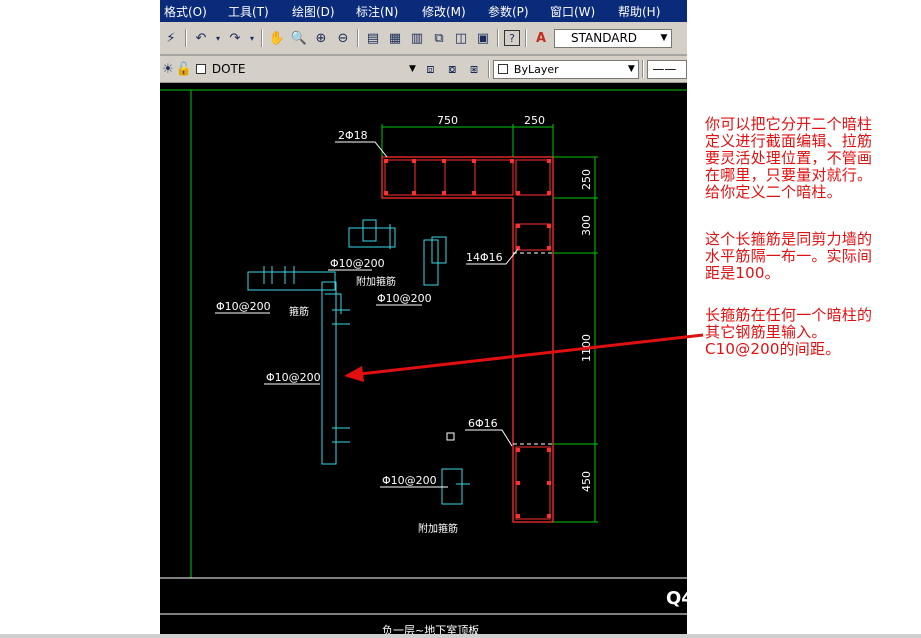  I want to click on annotation-note-3: 长箍筋在任何一个暗柱的 其它钢筋里输入。 C10@200的间距。, so click(789, 332).